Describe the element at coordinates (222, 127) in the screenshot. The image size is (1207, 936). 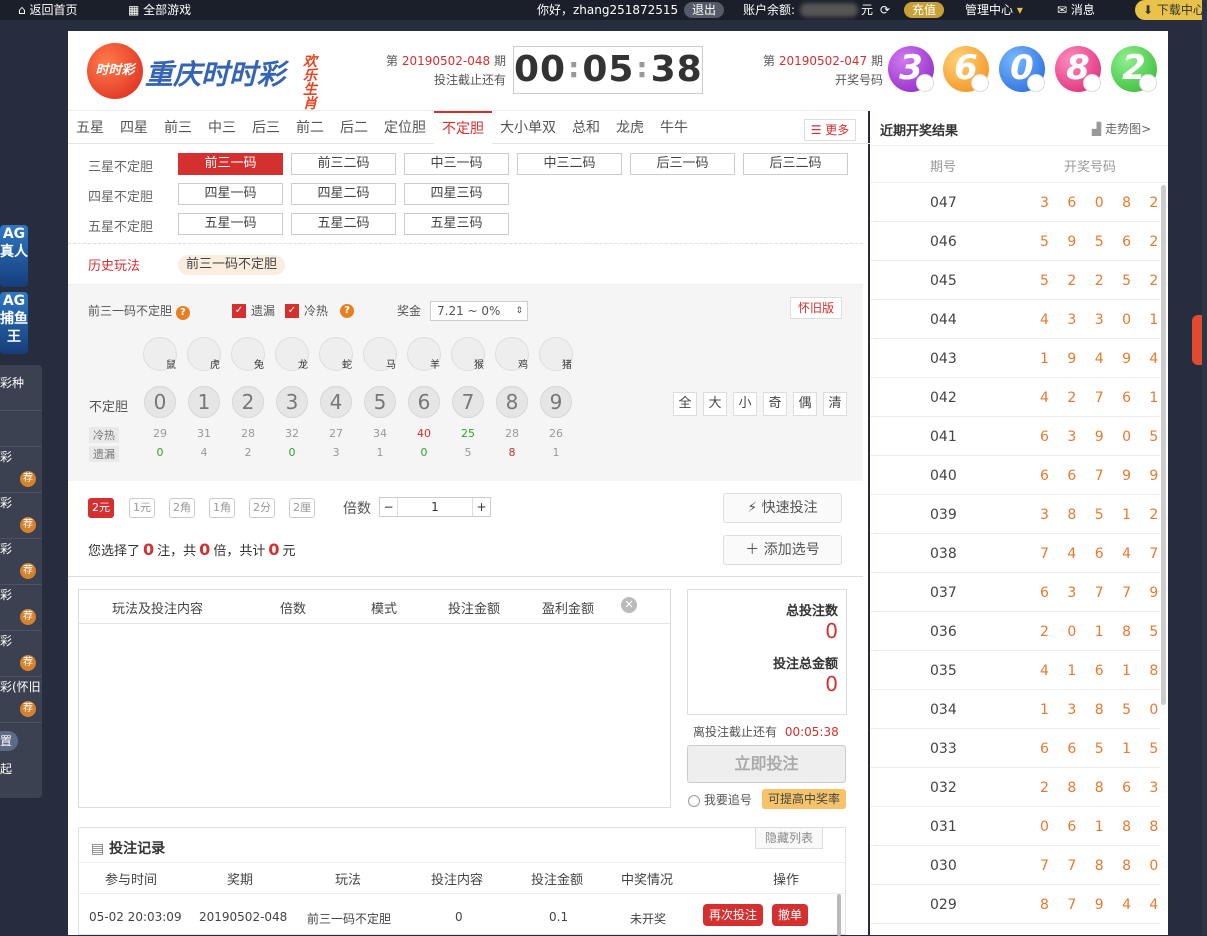
I see `tab-zhongsan: 中三` at that location.